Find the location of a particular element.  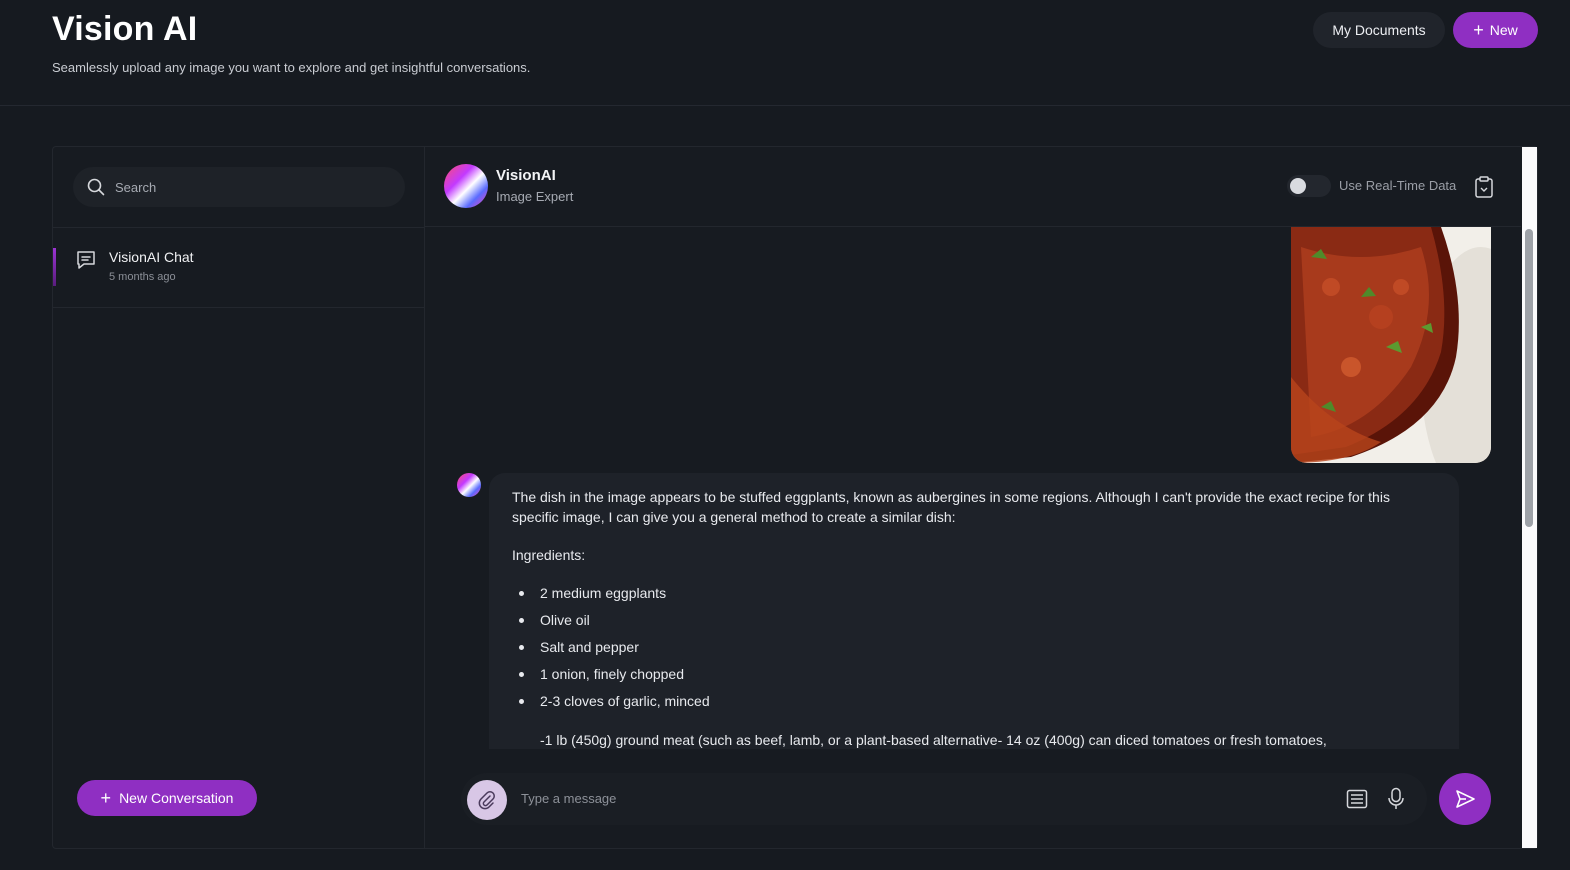

list-item: Salt and pepper is located at coordinates (977, 650).